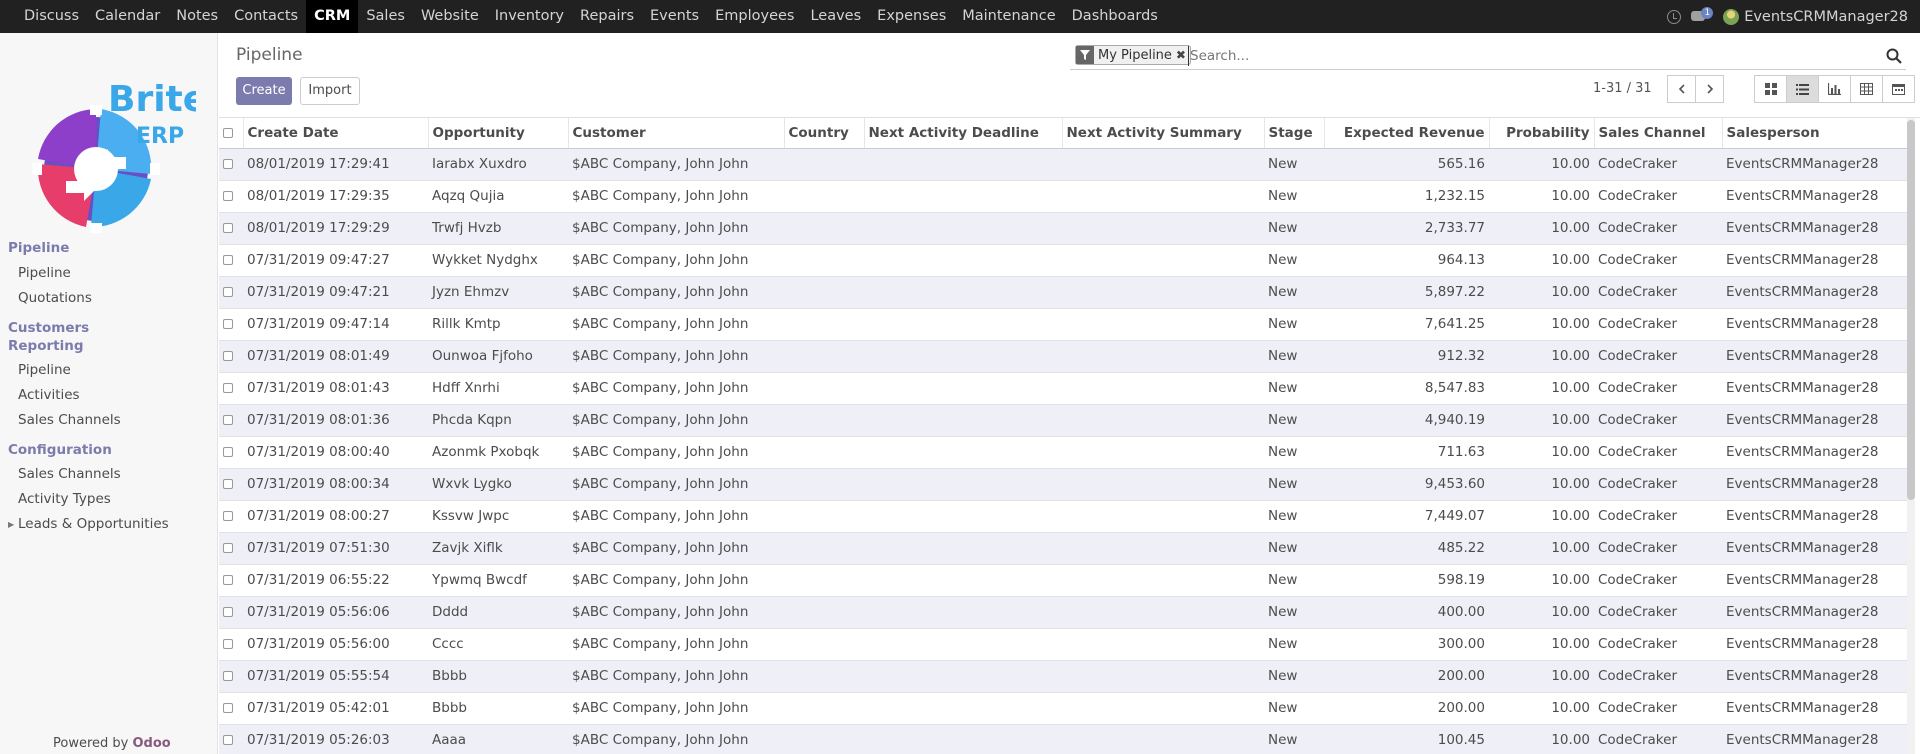 The image size is (1920, 754). I want to click on menu-item-inventory: Inventory, so click(529, 16).